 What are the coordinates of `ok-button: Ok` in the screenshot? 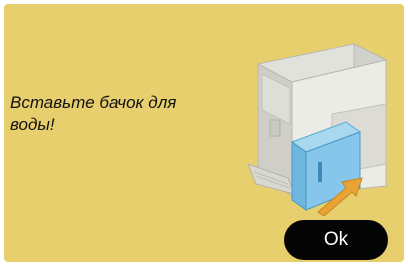 It's located at (336, 240).